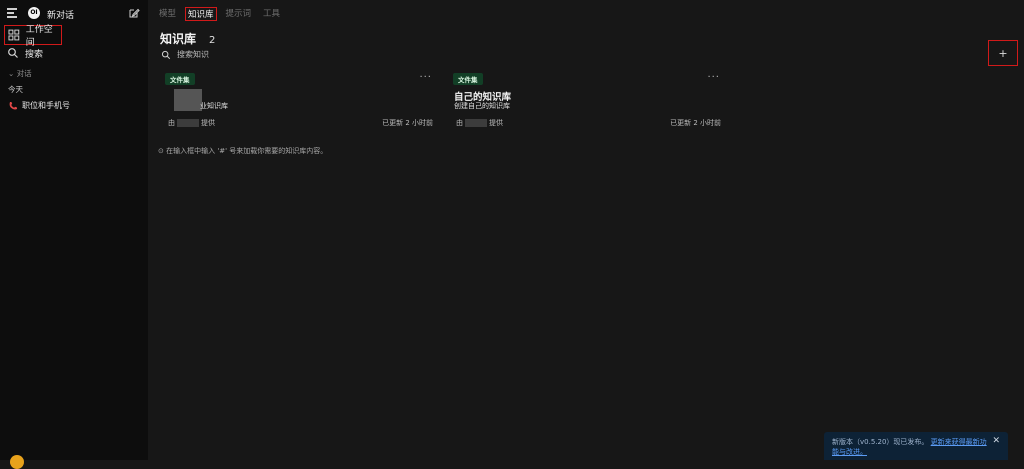  I want to click on sidebar-header: OI 新对话, so click(74, 14).